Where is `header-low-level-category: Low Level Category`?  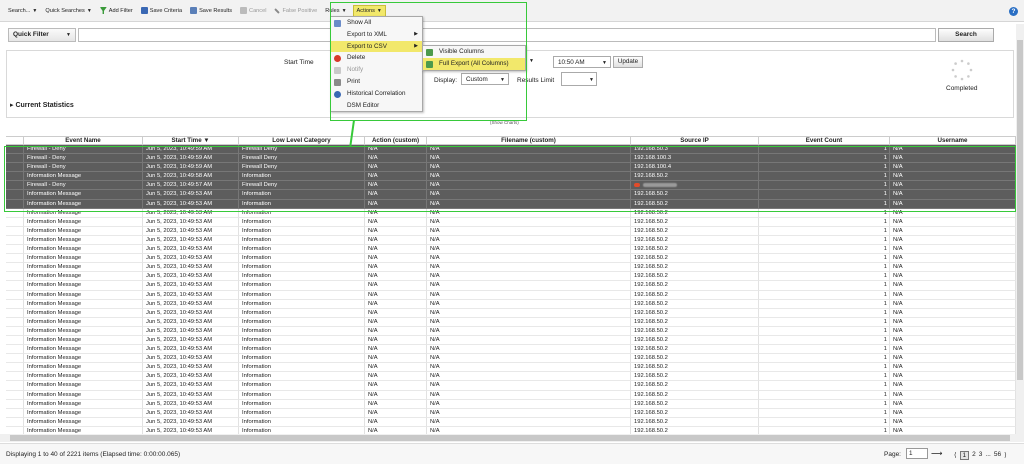
header-low-level-category: Low Level Category is located at coordinates (302, 140).